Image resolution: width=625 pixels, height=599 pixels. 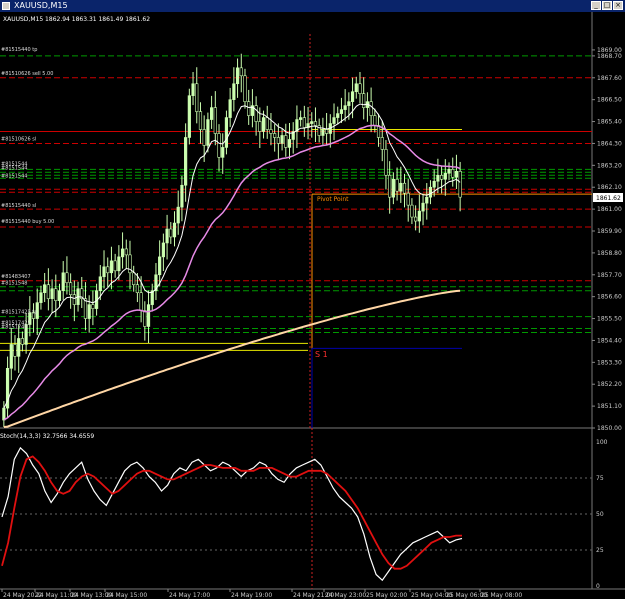 What do you see at coordinates (609, 384) in the screenshot?
I see `price-tick-label: 1852.20` at bounding box center [609, 384].